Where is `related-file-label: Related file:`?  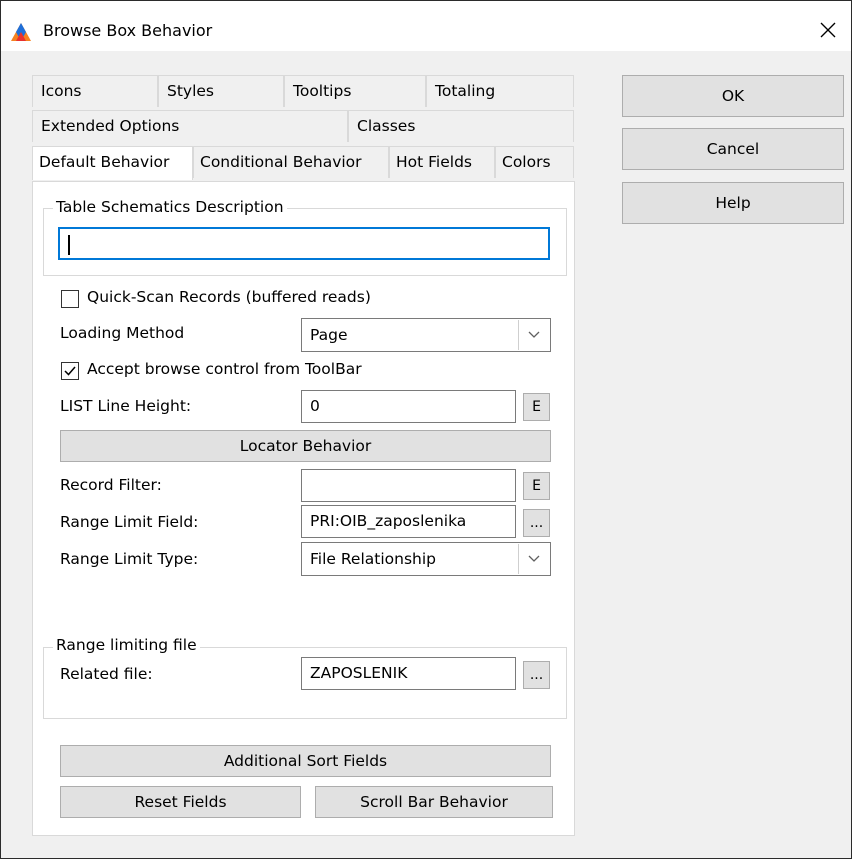 related-file-label: Related file: is located at coordinates (106, 674).